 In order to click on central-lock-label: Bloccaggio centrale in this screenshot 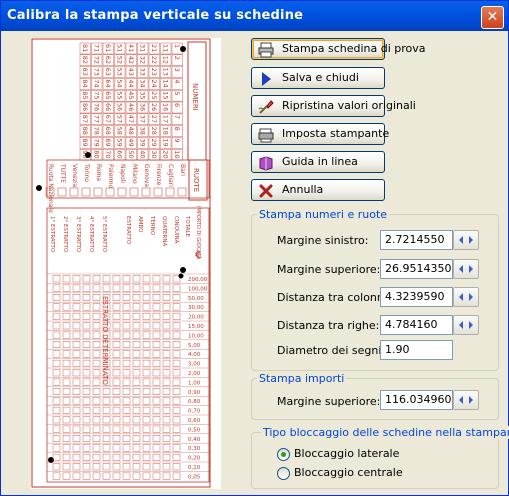, I will do `click(348, 472)`.